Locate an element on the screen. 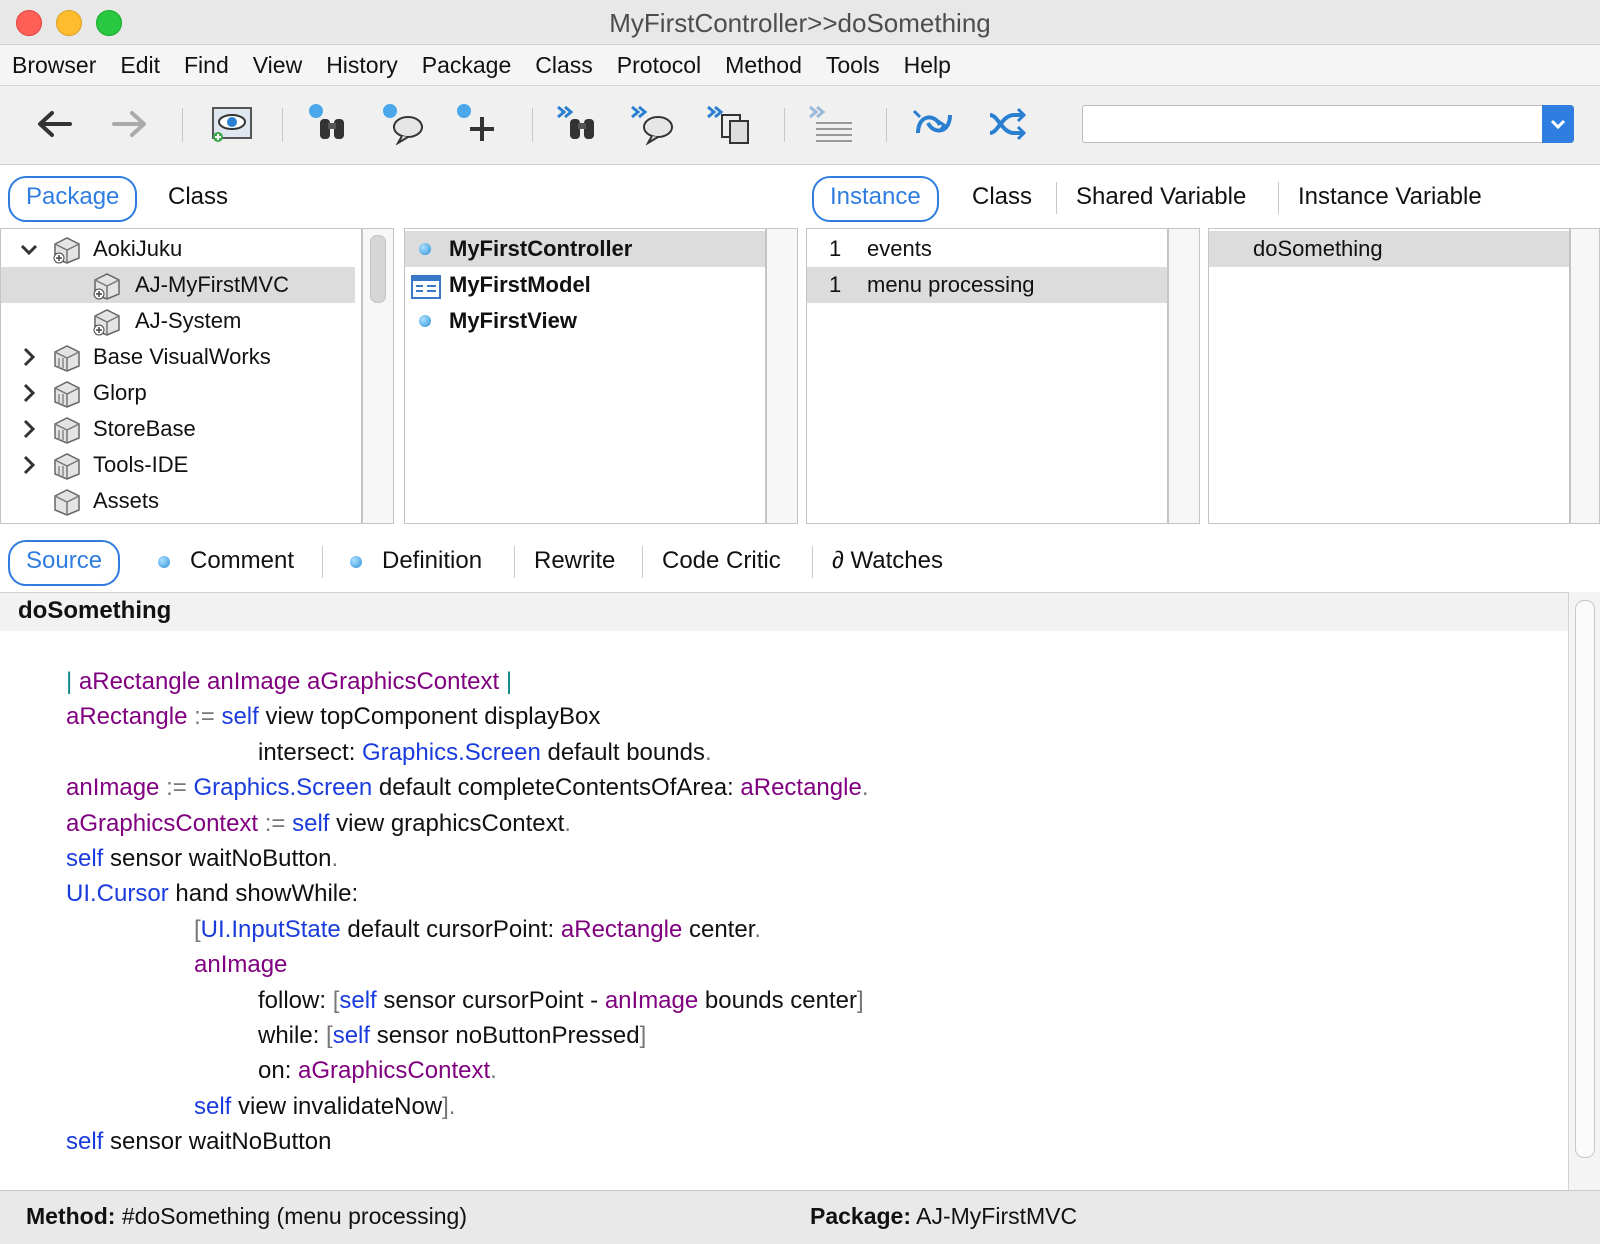  speech-bubble-all-icon is located at coordinates (654, 124).